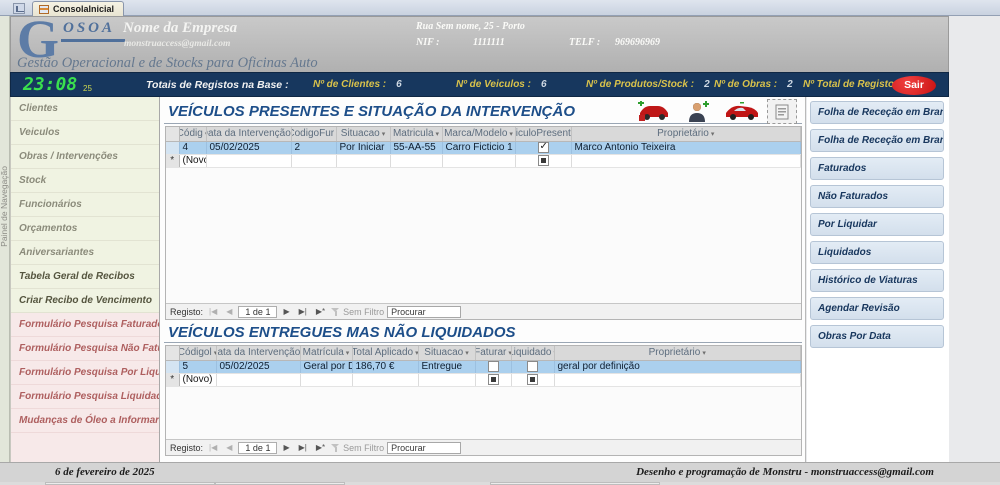  I want to click on sidebar-item-mudancas-oleo: Mudanças de Óleo a Informar, so click(85, 421).